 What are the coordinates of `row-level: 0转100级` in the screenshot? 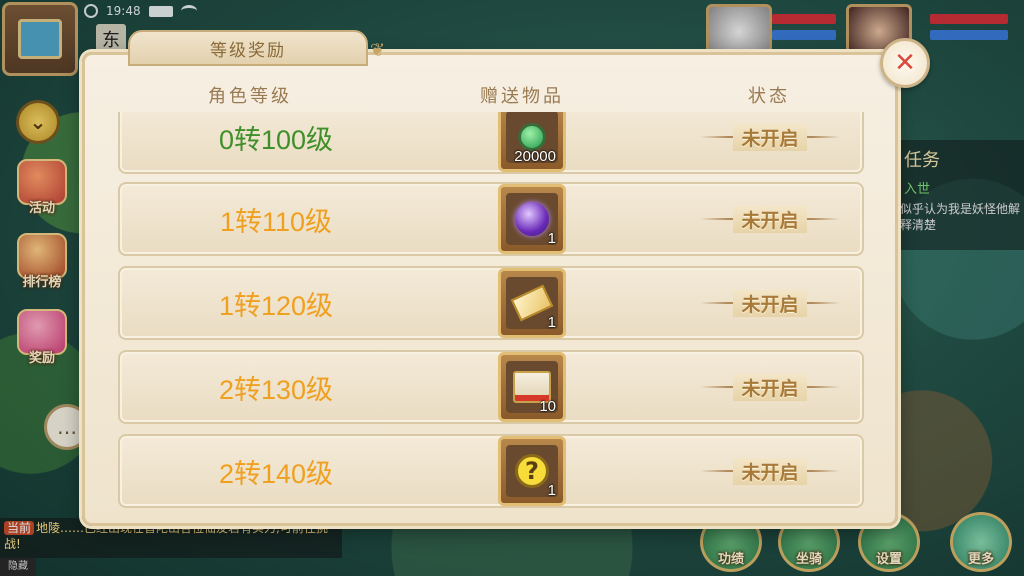 It's located at (276, 139).